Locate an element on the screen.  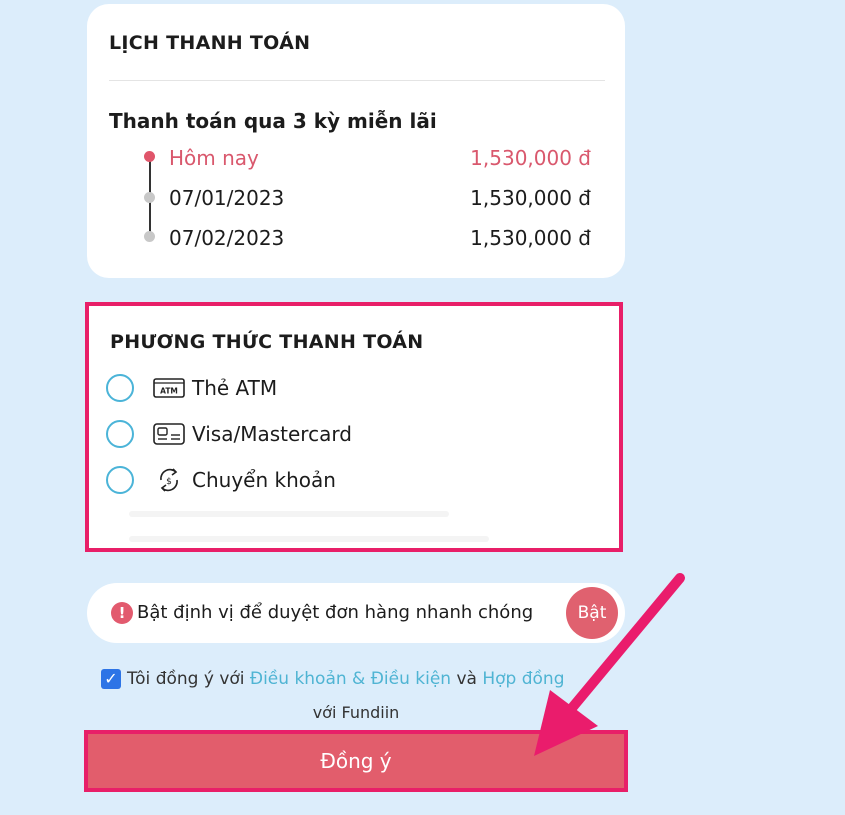
payment-option-visa: Visa/Mastercard is located at coordinates (229, 434).